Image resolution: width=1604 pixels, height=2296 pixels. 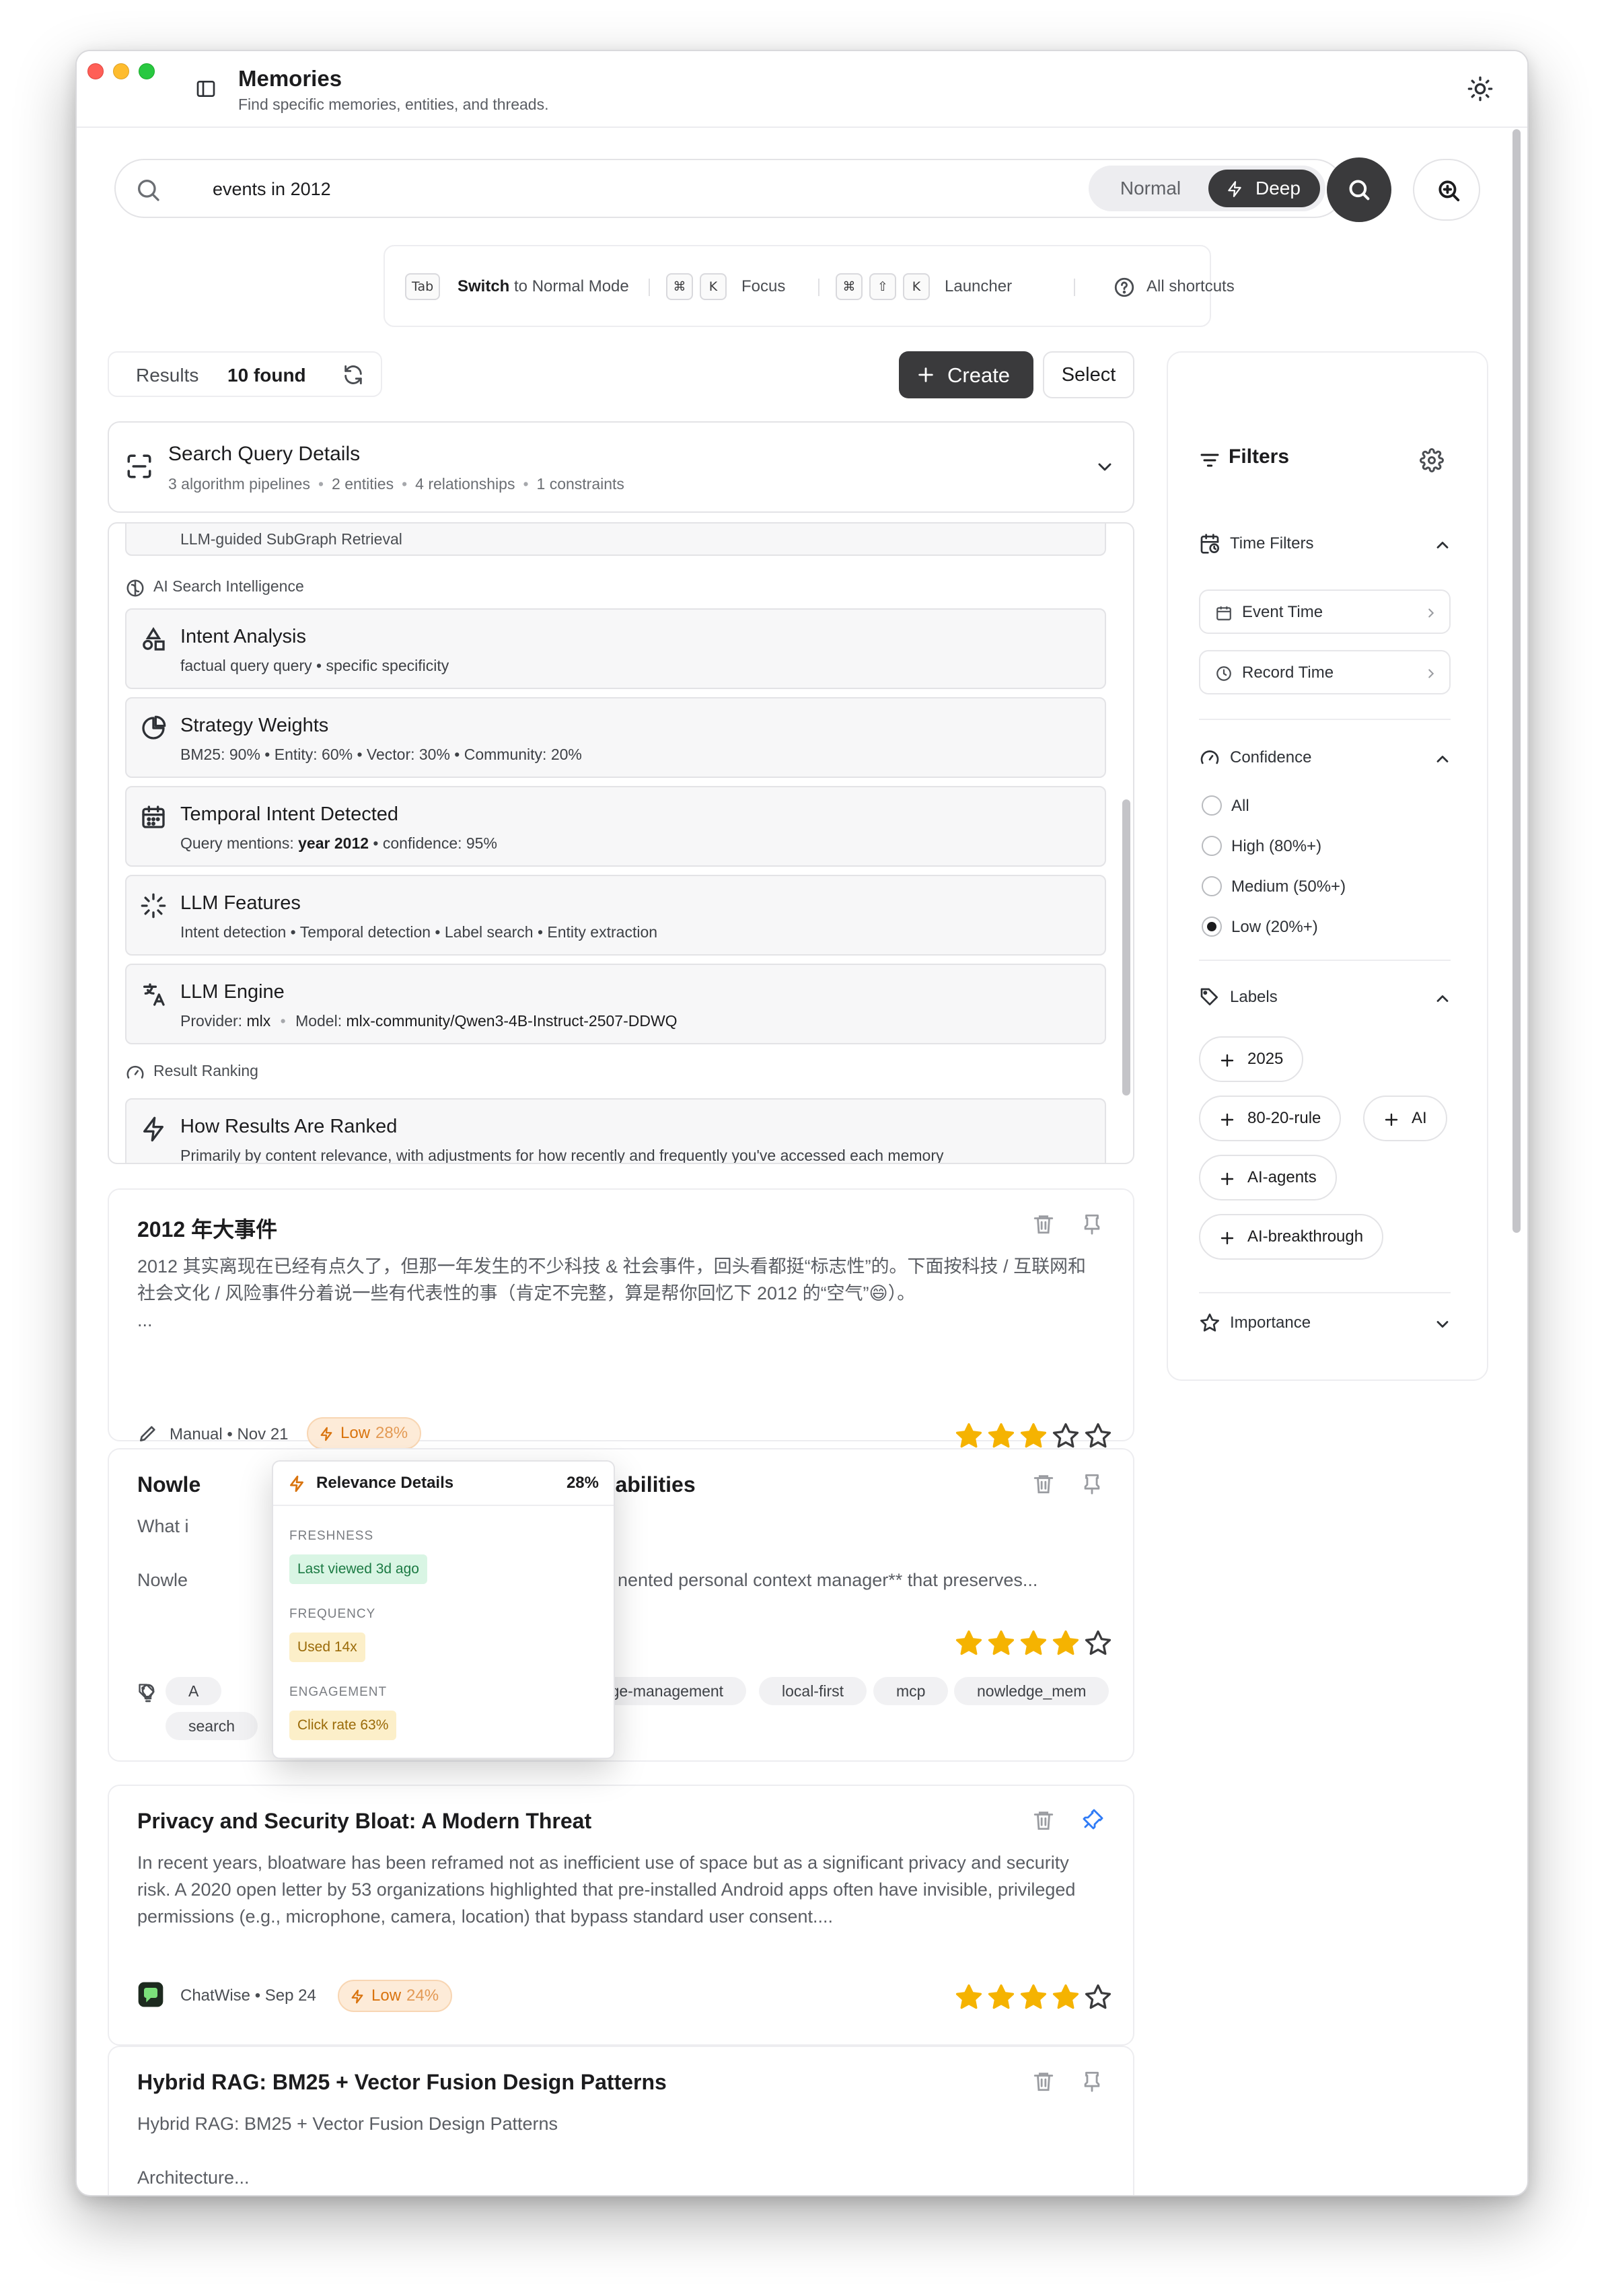 What do you see at coordinates (1268, 1177) in the screenshot?
I see `label-chip-ai-agents: AI-agents` at bounding box center [1268, 1177].